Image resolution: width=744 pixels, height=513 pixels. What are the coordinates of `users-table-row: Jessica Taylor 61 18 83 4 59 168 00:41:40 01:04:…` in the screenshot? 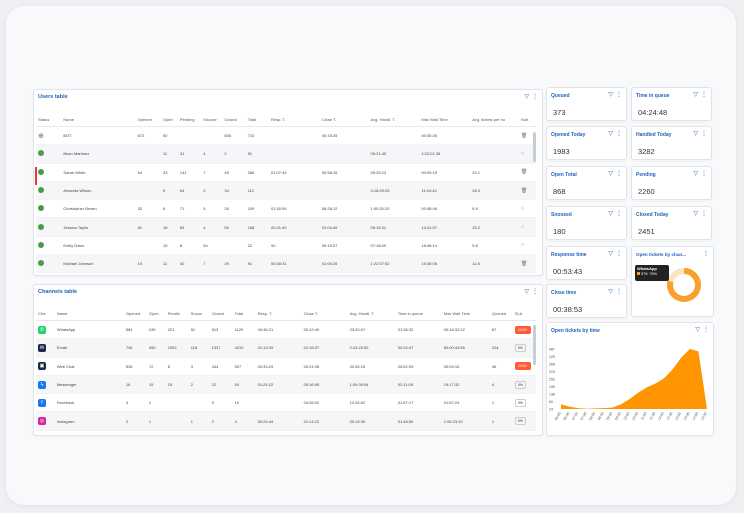 It's located at (286, 227).